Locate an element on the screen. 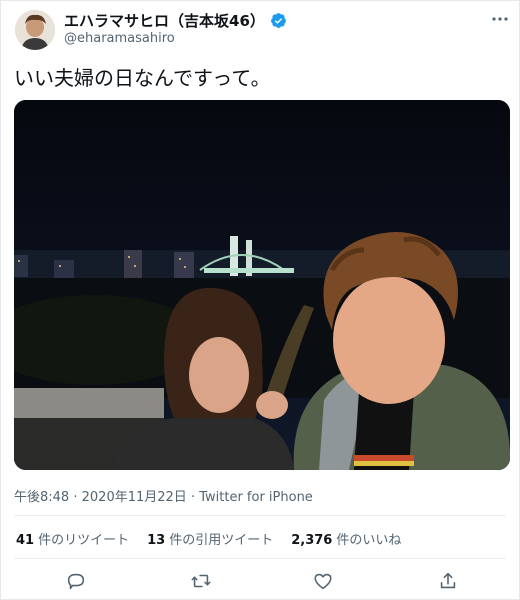 This screenshot has height=600, width=520. quote-tweet-count: 13 件の引用ツイート is located at coordinates (210, 538).